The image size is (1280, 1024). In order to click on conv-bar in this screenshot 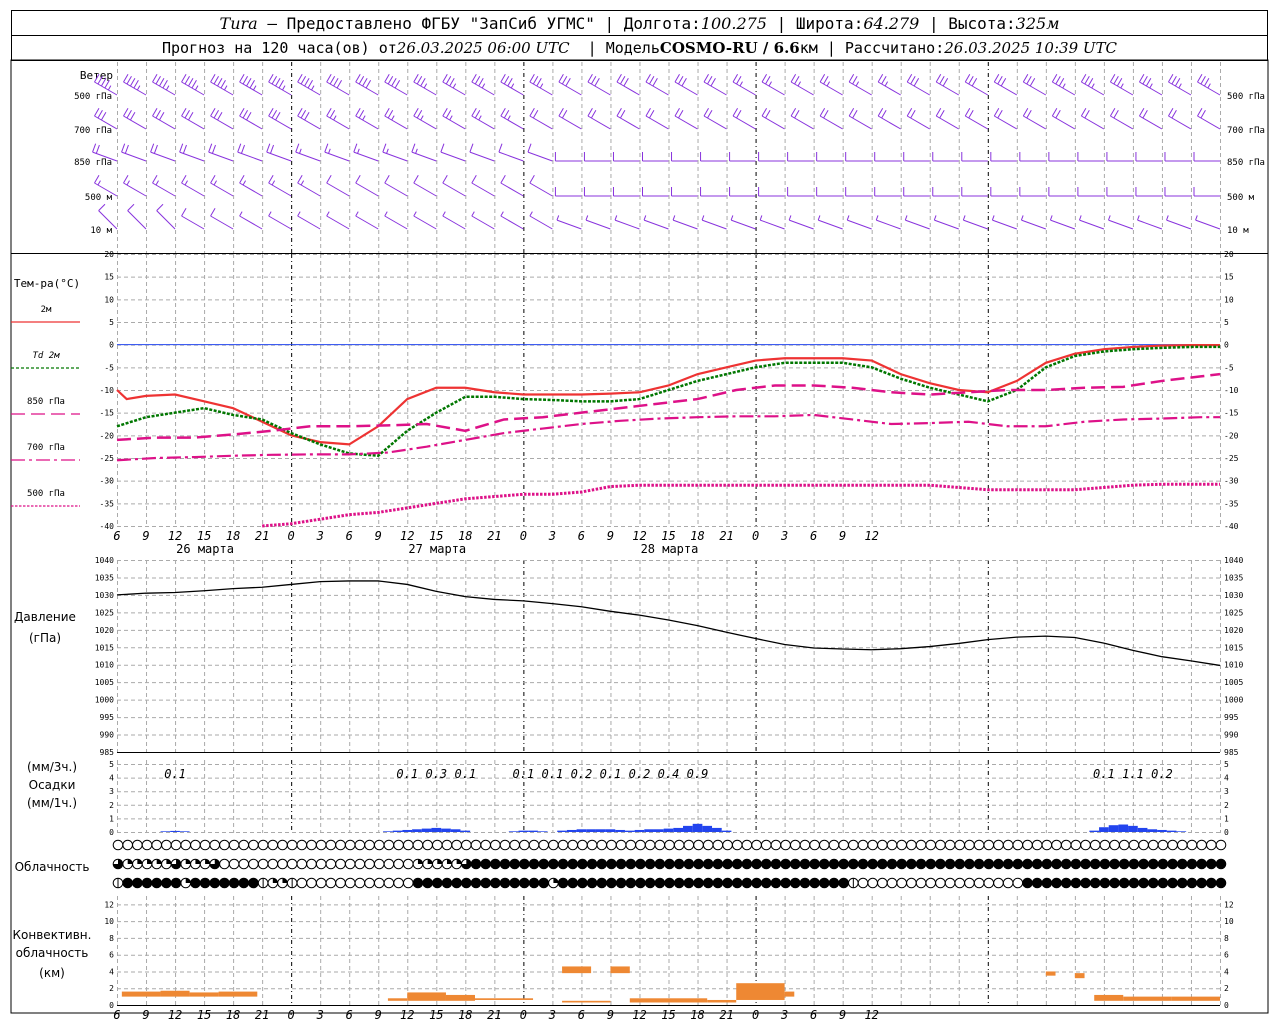, I will do `click(175, 993)`.